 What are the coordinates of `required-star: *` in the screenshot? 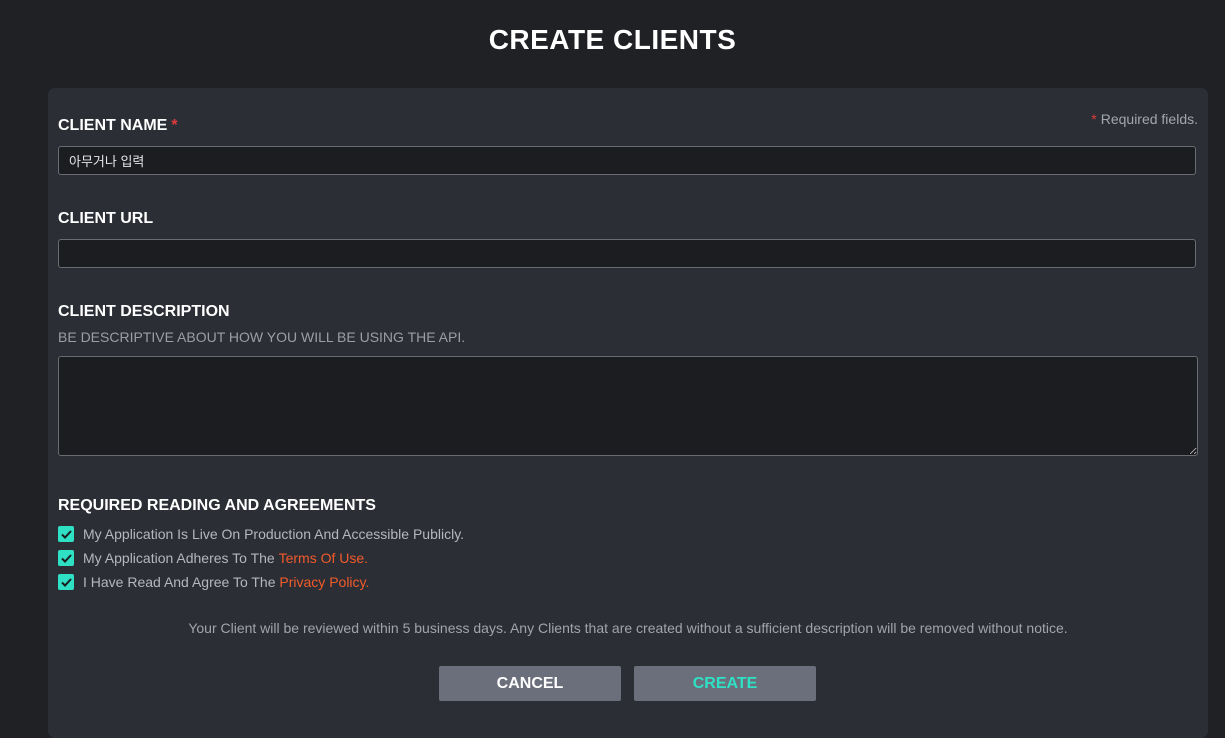 It's located at (1094, 119).